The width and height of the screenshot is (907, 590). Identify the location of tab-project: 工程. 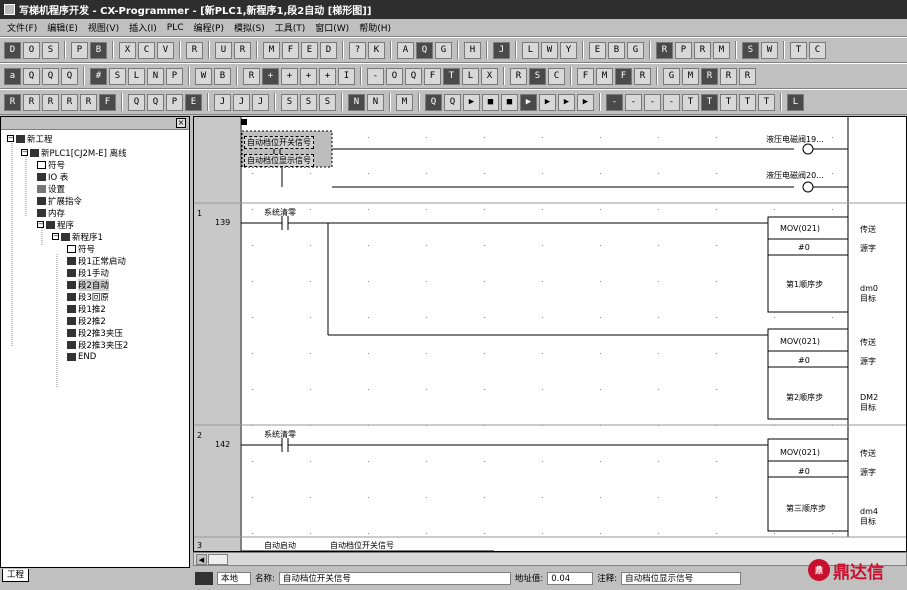
(16, 575).